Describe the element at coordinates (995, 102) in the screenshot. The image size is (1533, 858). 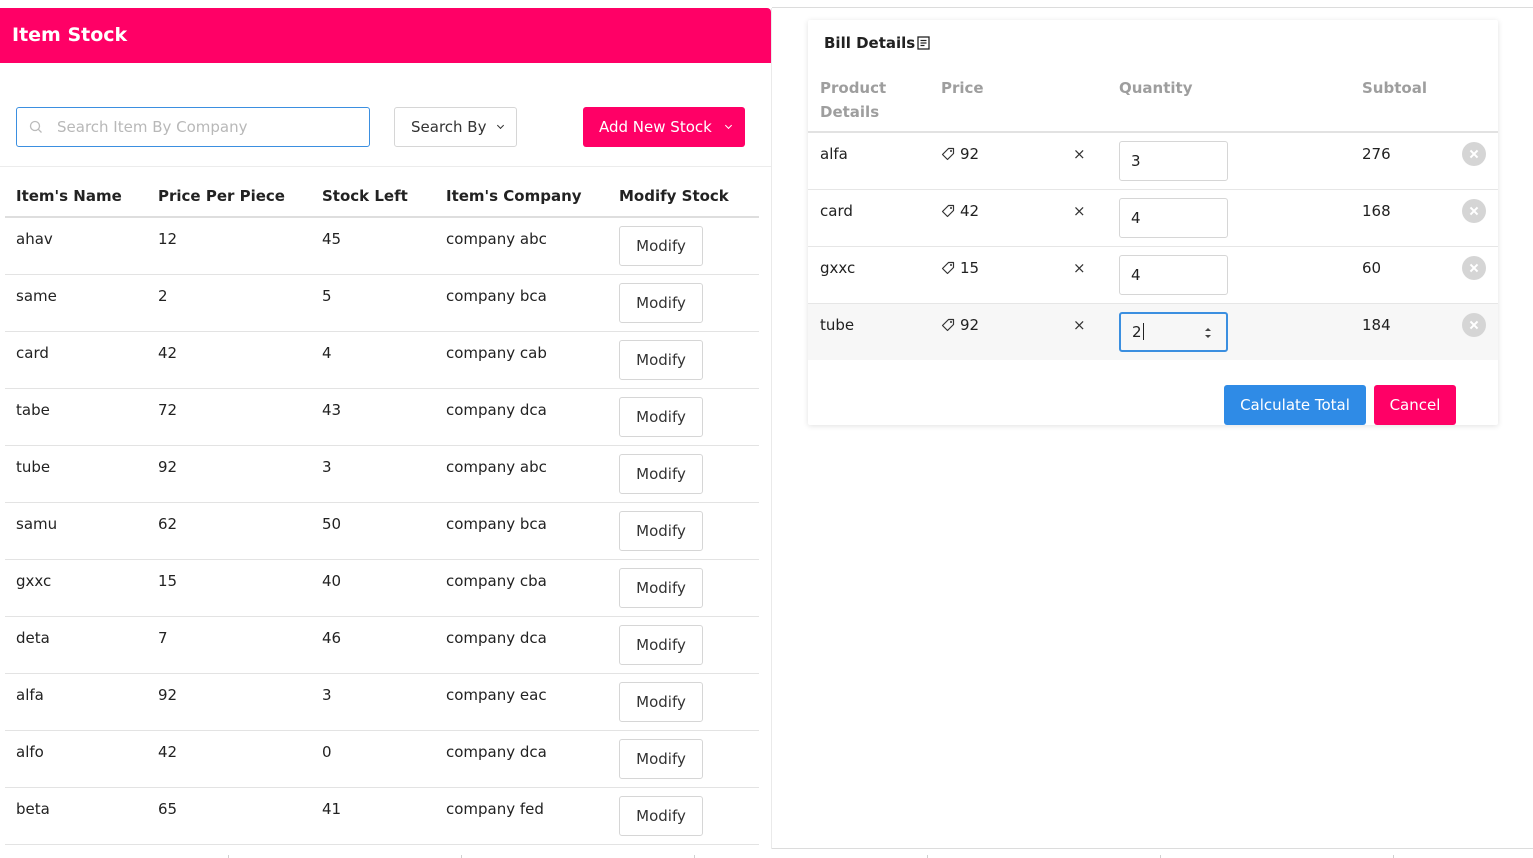
I see `header-price: Price` at that location.